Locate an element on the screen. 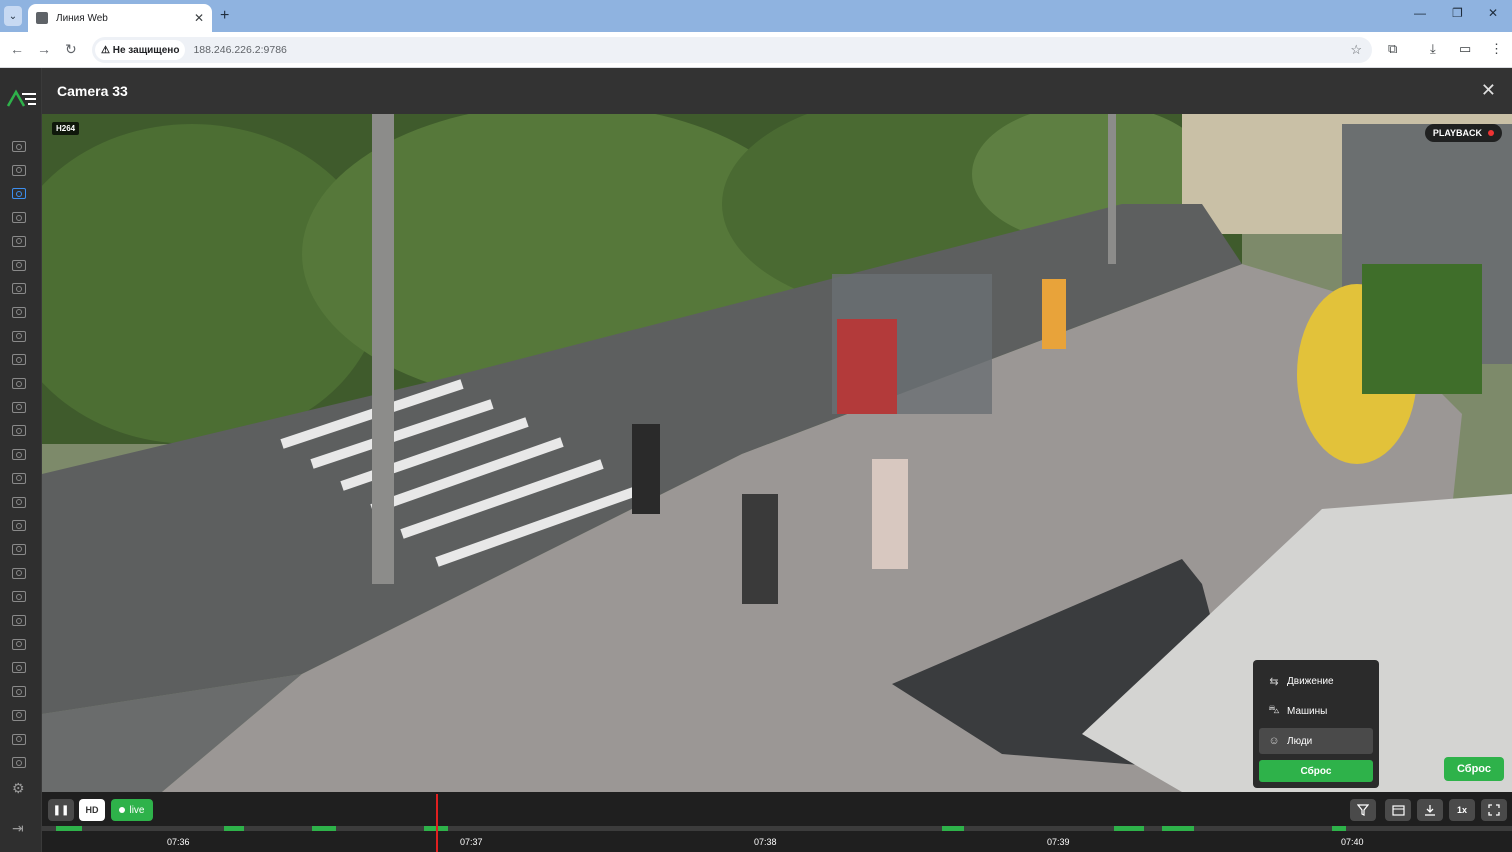  camera-header: Camera 33 ✕ is located at coordinates (777, 91).